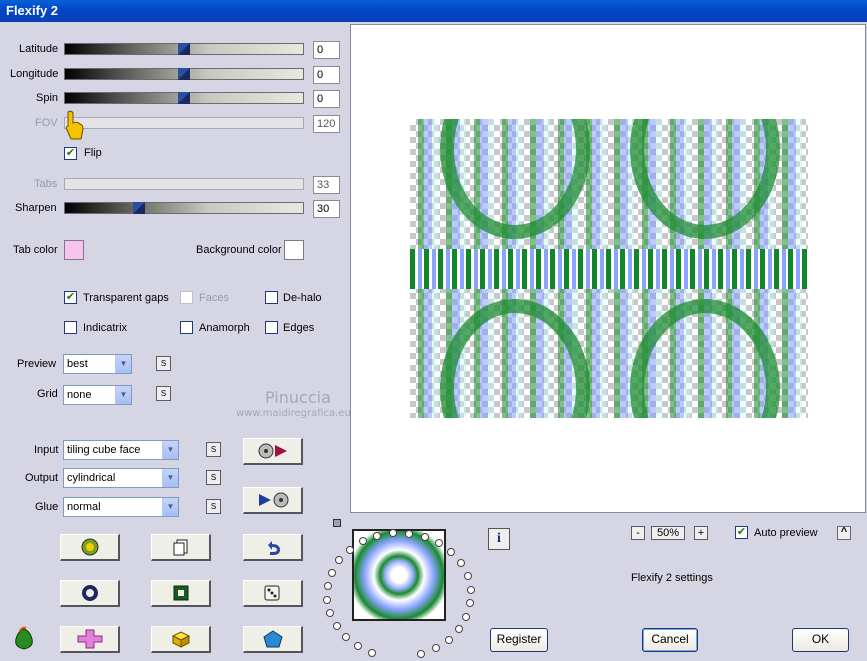 The height and width of the screenshot is (661, 867). What do you see at coordinates (499, 539) in the screenshot?
I see `info-button: i` at bounding box center [499, 539].